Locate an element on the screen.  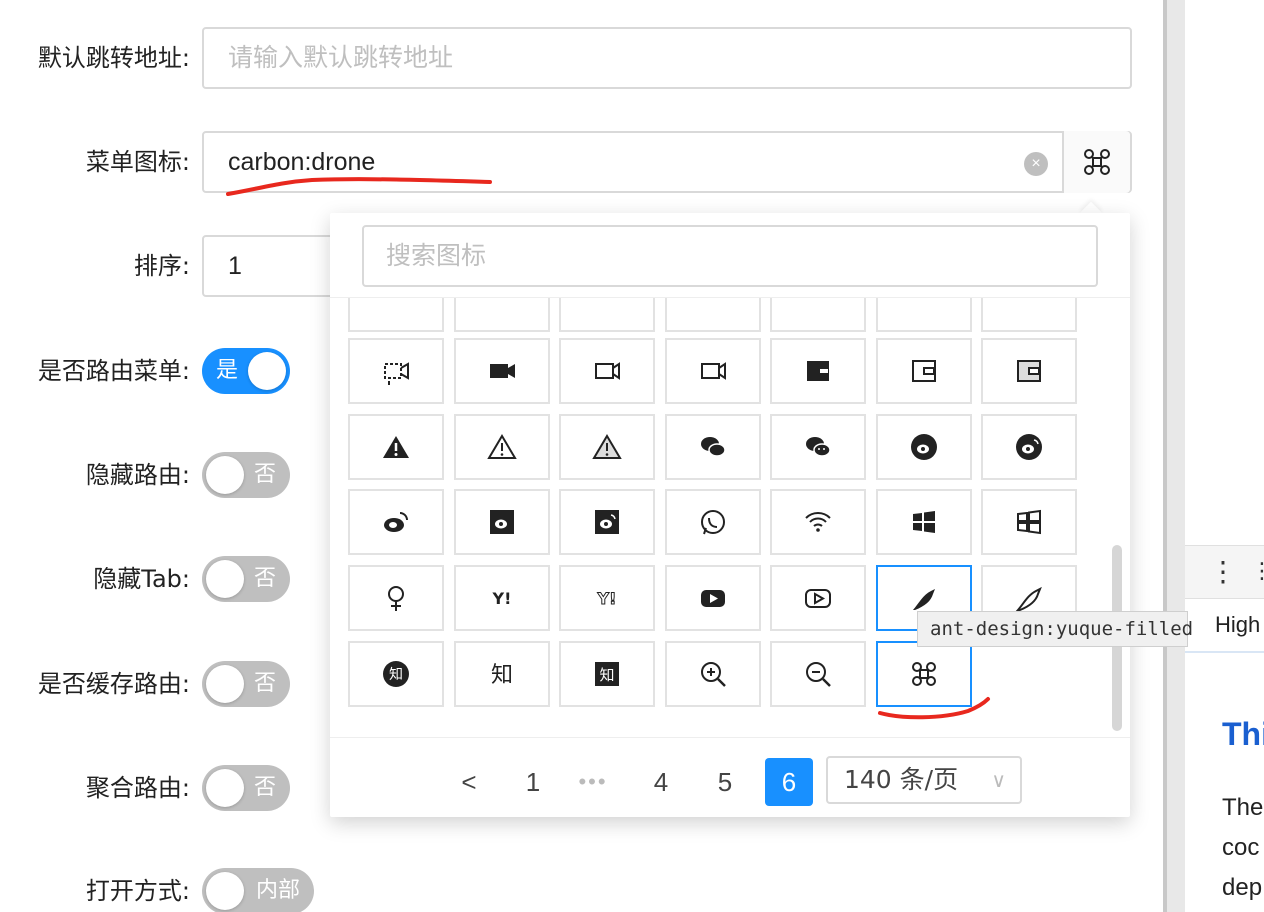
right-heading: Thi is located at coordinates (1243, 734).